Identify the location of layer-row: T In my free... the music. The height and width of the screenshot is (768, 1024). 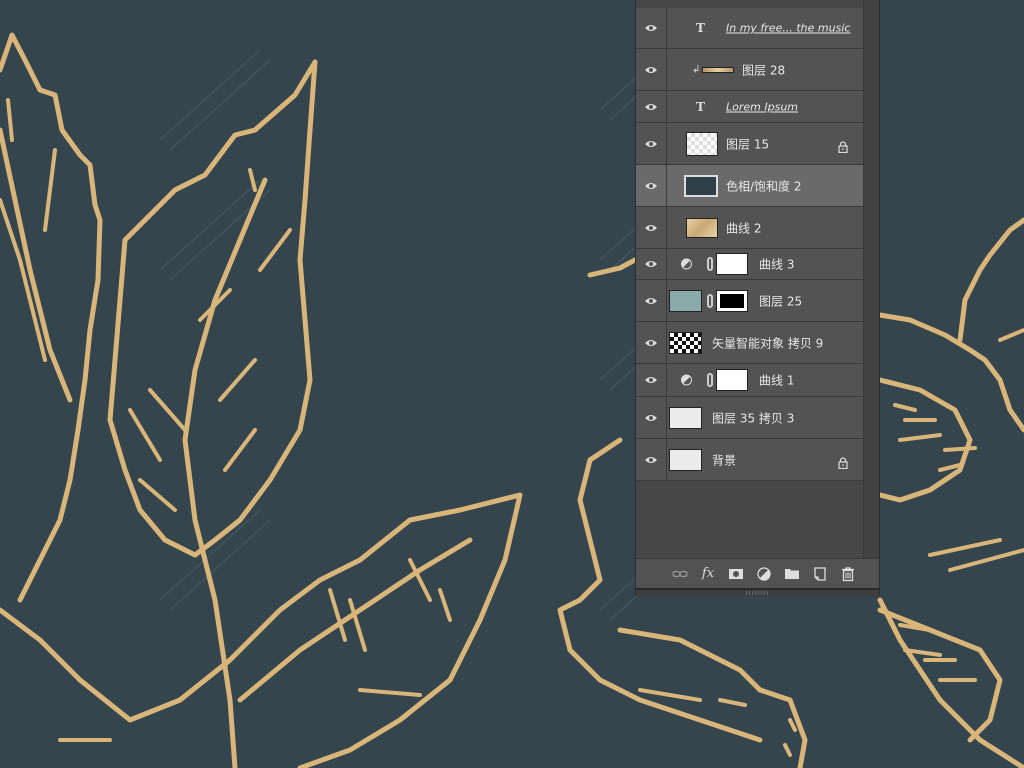
(749, 28).